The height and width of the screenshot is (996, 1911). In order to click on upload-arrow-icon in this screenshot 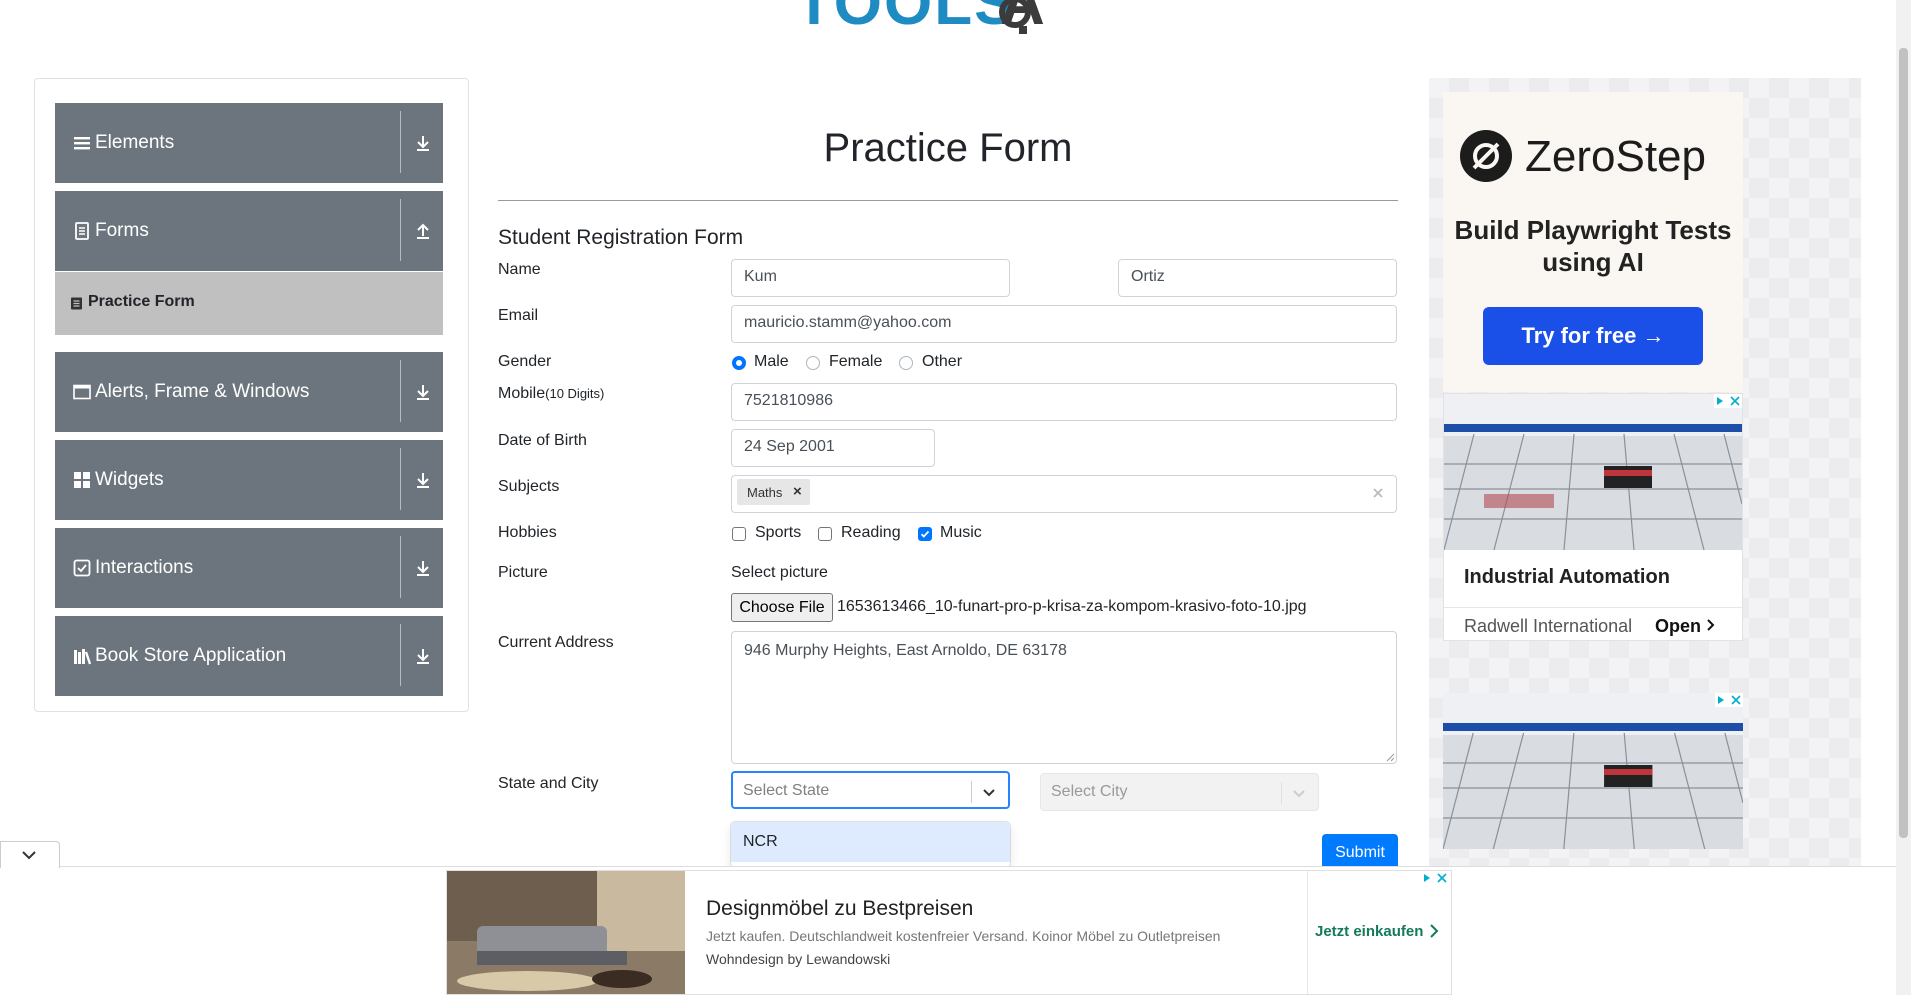, I will do `click(423, 231)`.